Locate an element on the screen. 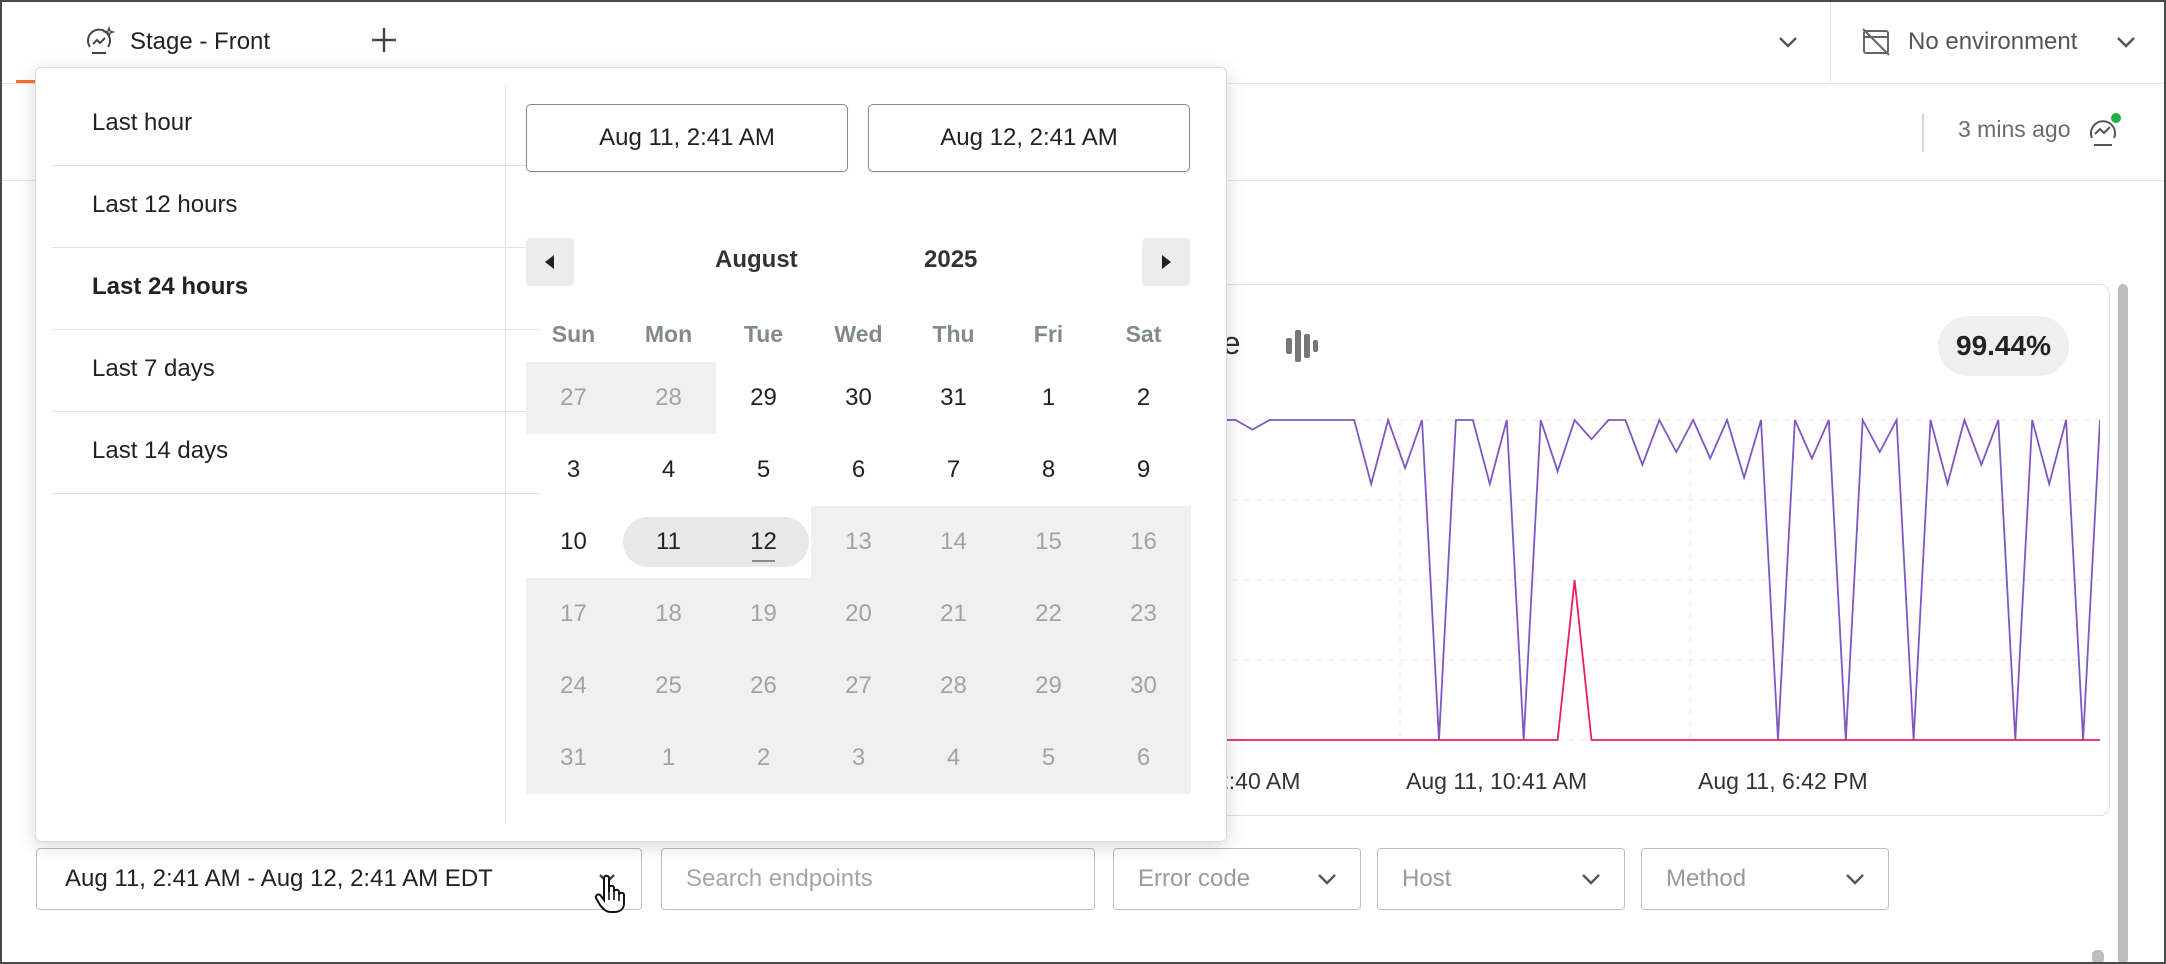 Image resolution: width=2166 pixels, height=964 pixels. end-date-input: Aug 12, 2:41 AM is located at coordinates (1029, 138).